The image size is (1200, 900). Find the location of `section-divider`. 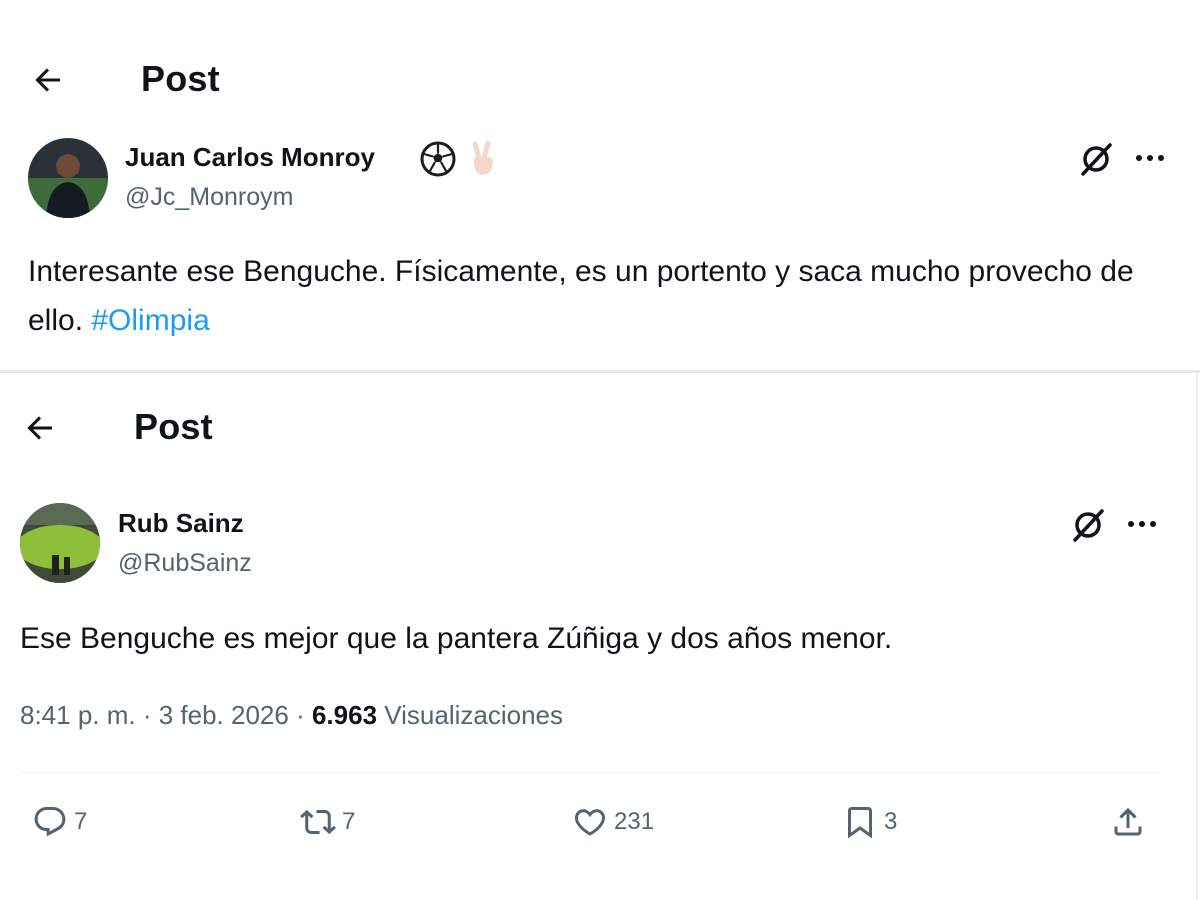

section-divider is located at coordinates (600, 371).